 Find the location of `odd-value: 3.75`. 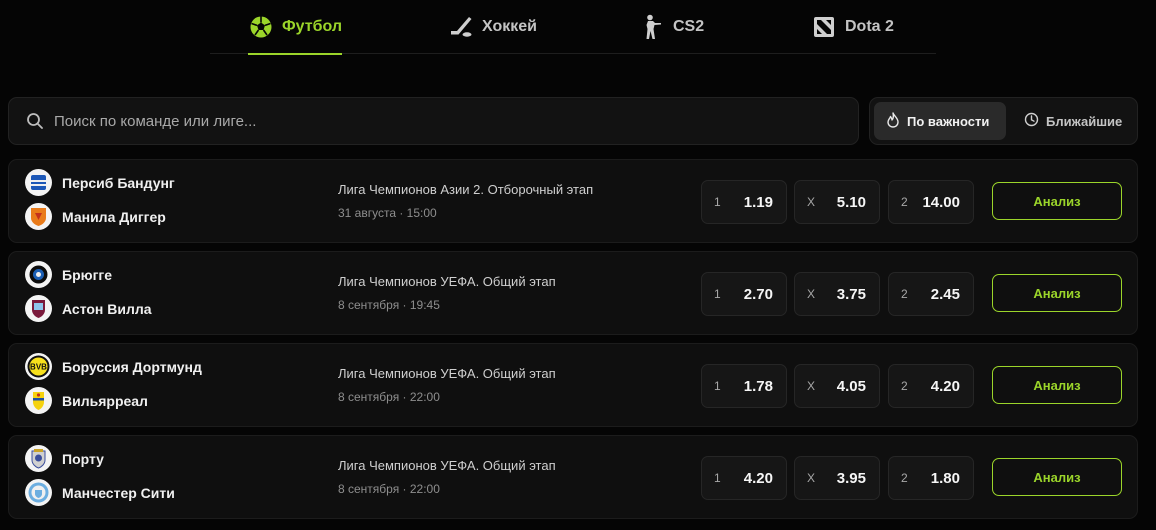

odd-value: 3.75 is located at coordinates (851, 294).